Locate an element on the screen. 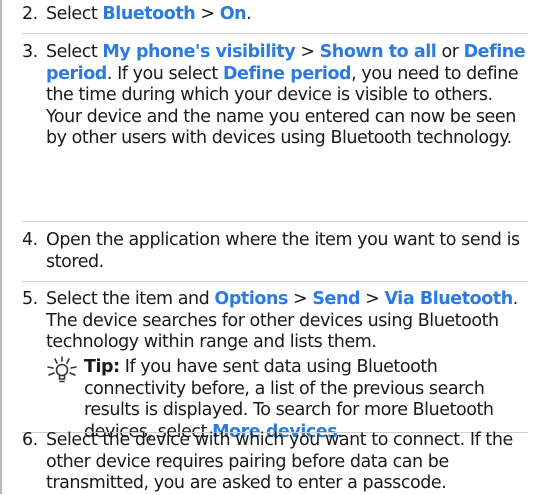 The width and height of the screenshot is (552, 495). menu-option-via-bluetooth: Via Bluetooth is located at coordinates (449, 299).